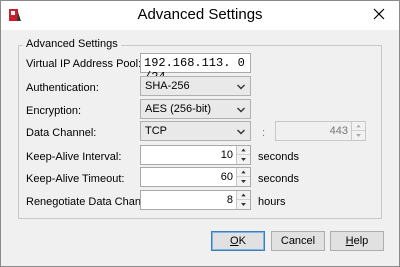  I want to click on renegotiate-unit: hours, so click(272, 202).